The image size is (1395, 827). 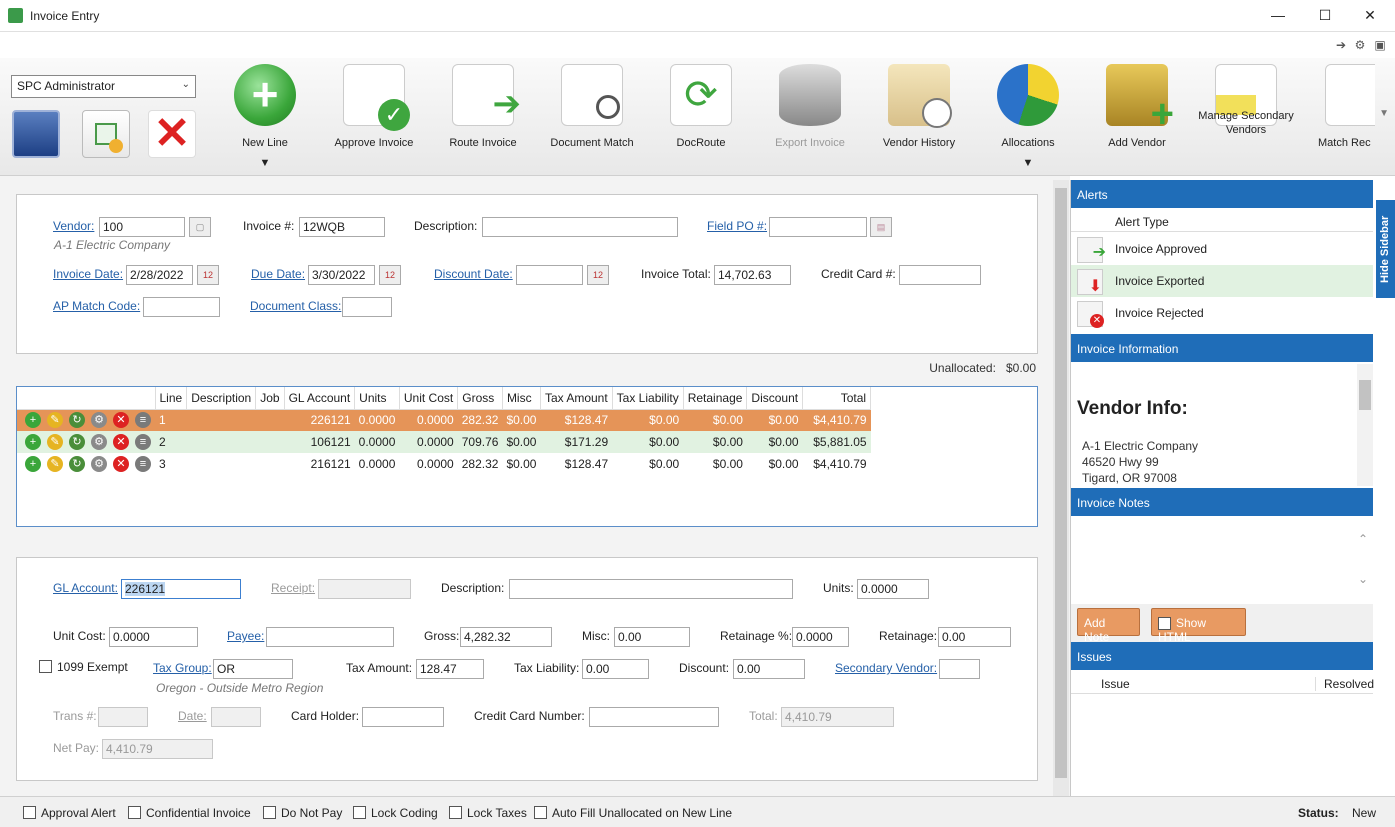 I want to click on tax-liability-field: 0.00, so click(x=615, y=669).